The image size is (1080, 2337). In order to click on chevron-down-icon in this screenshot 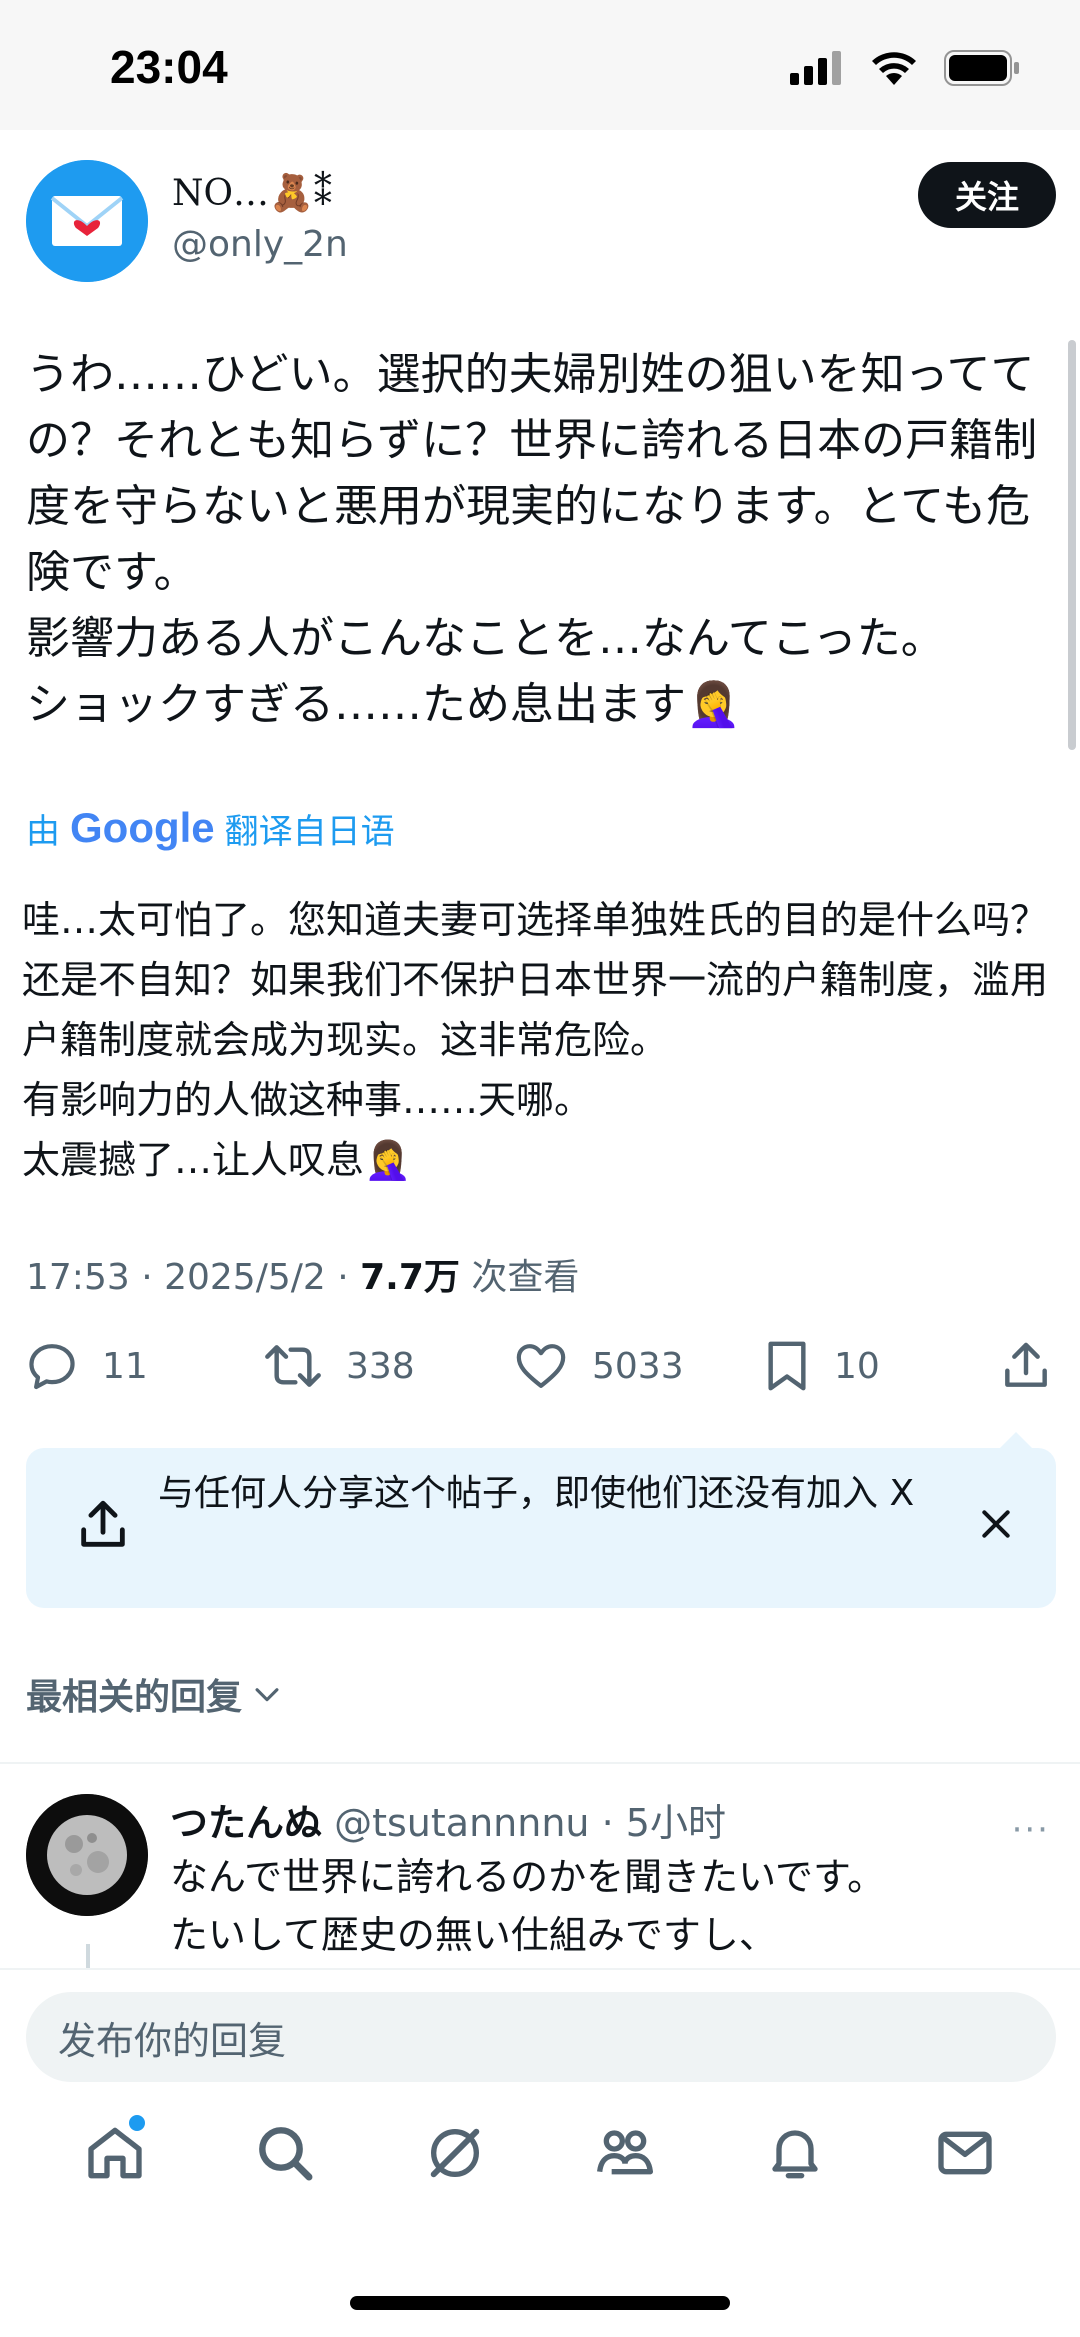, I will do `click(267, 1695)`.